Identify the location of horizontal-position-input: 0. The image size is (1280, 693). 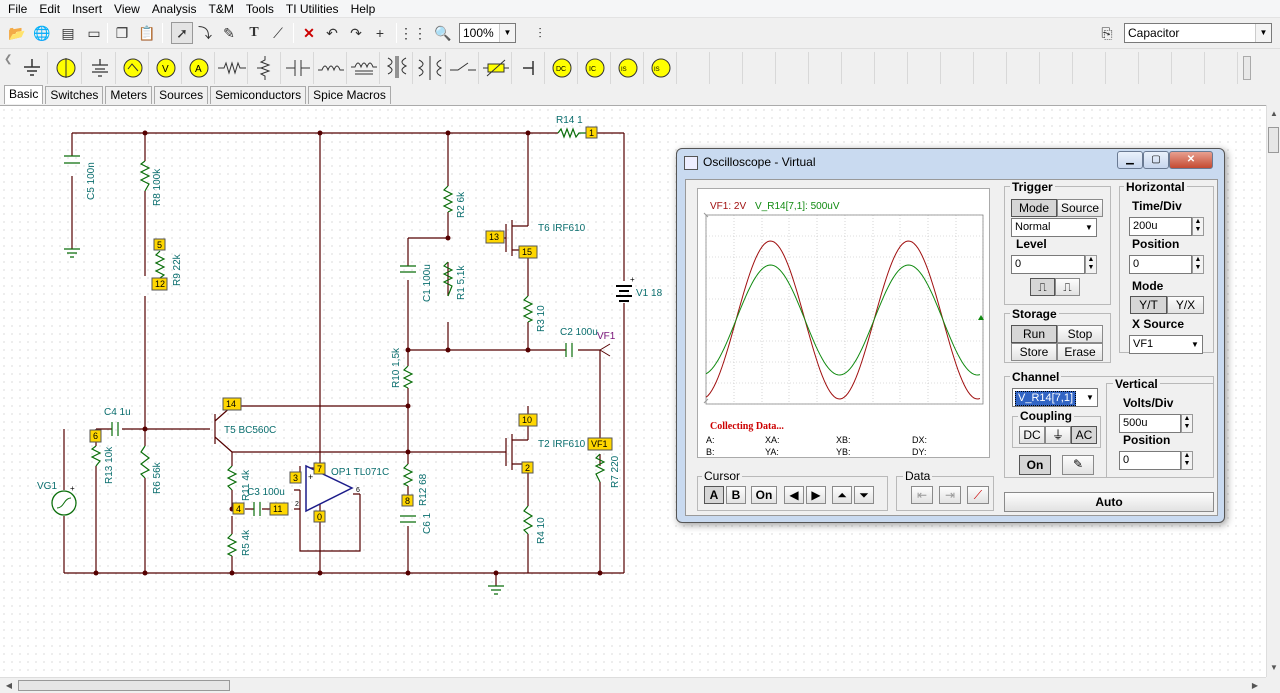
(1160, 264).